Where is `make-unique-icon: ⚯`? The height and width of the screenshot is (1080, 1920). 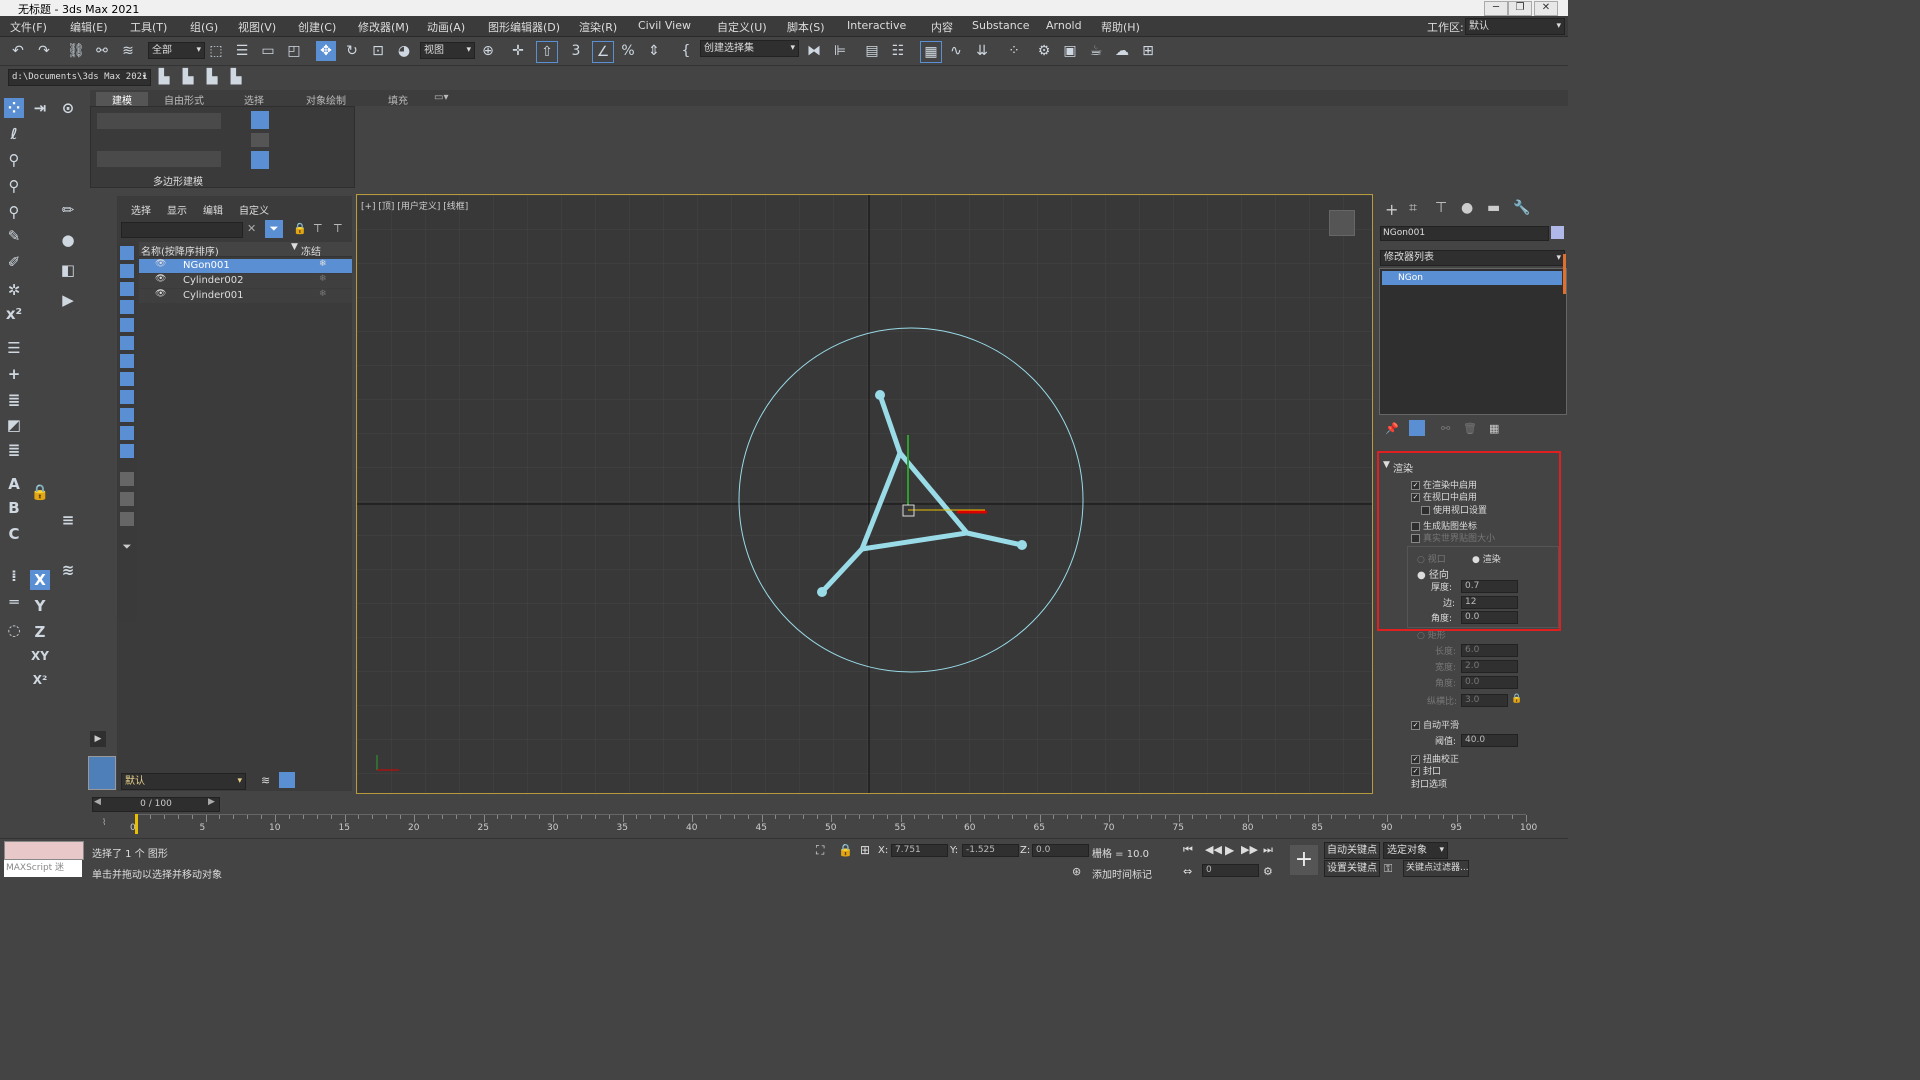 make-unique-icon: ⚯ is located at coordinates (1445, 428).